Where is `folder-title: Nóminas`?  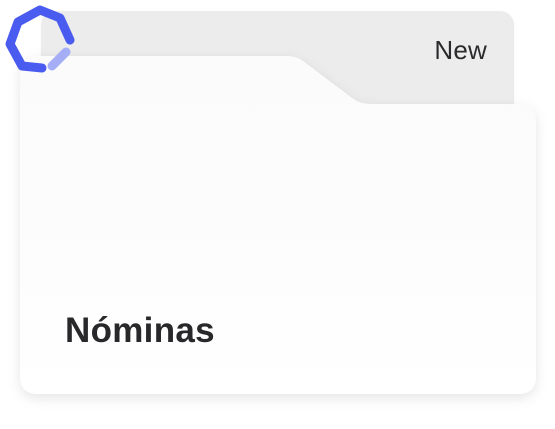
folder-title: Nóminas is located at coordinates (140, 330).